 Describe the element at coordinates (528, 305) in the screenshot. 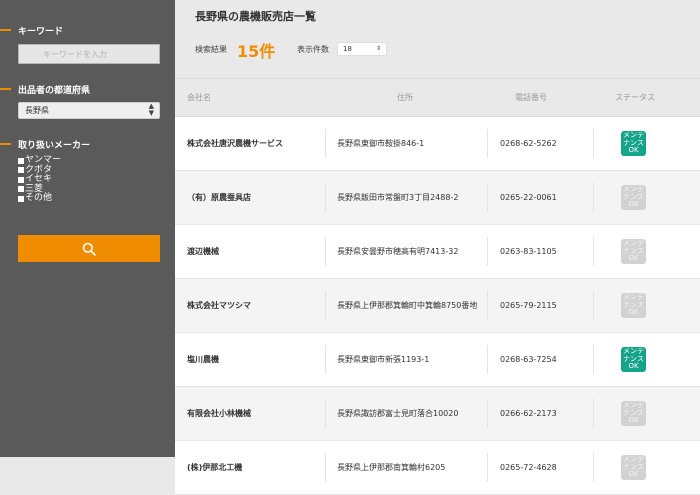

I see `phone-number: 0265-79-2115` at that location.